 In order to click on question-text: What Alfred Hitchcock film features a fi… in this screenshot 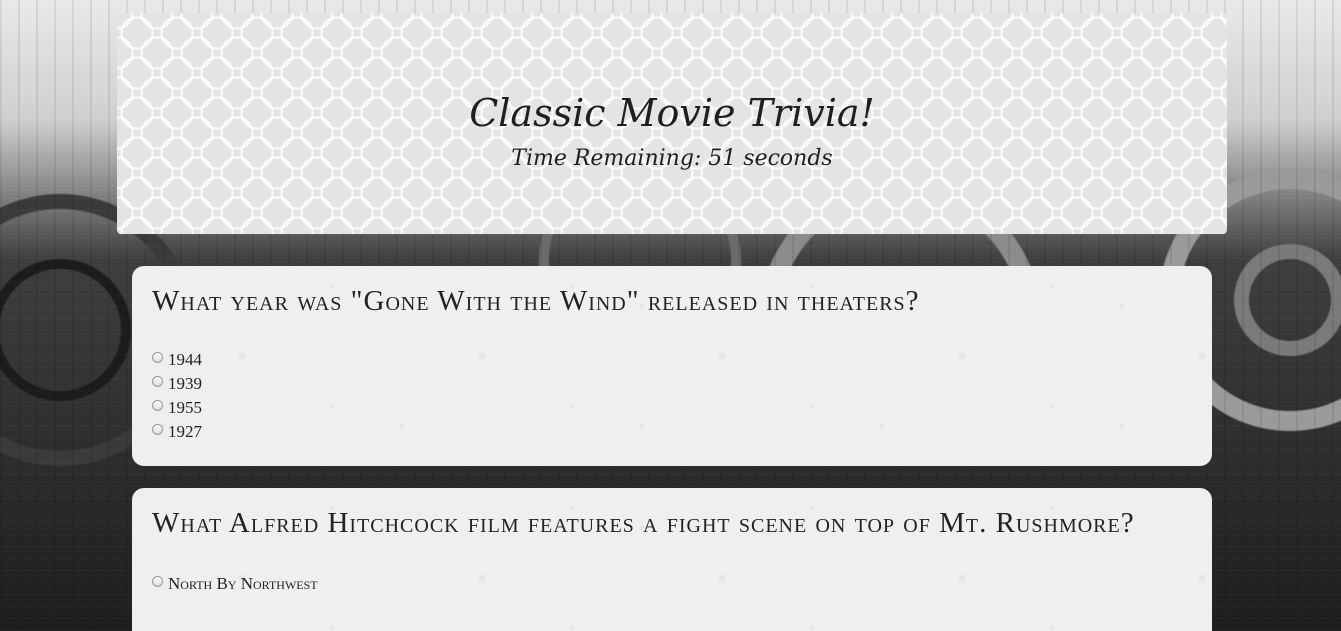, I will do `click(643, 523)`.